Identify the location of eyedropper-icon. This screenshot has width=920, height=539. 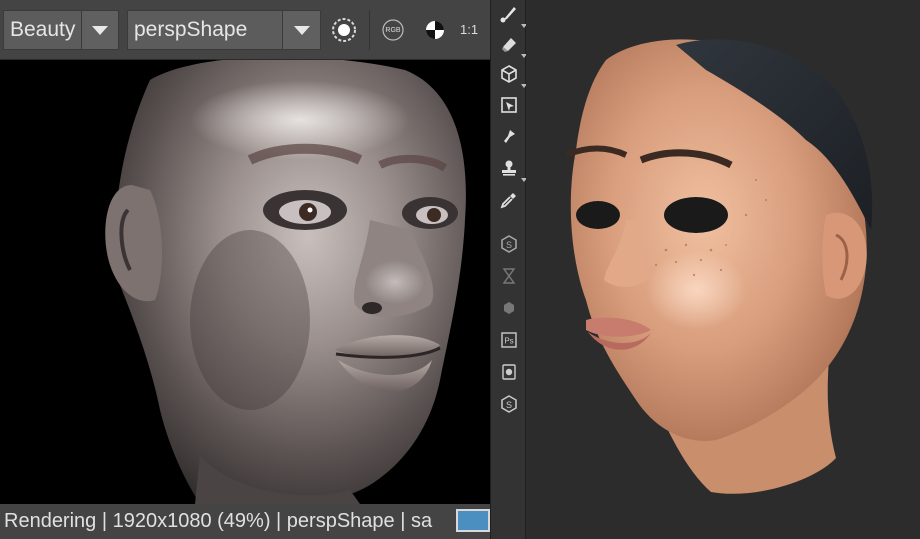
(509, 200).